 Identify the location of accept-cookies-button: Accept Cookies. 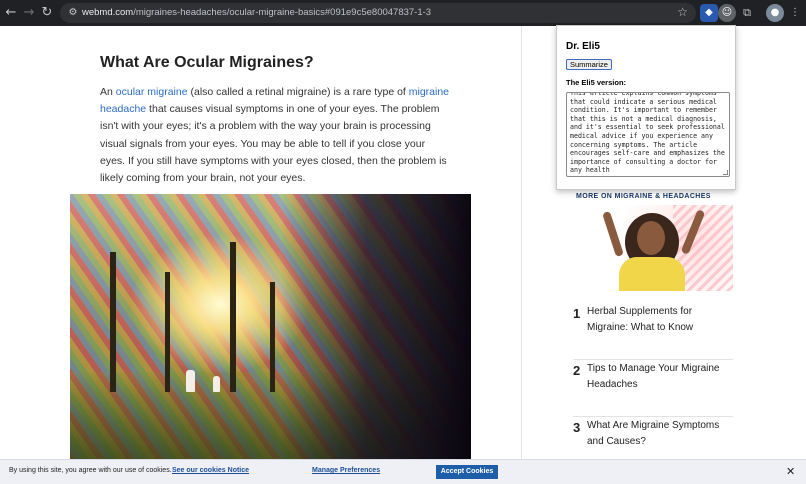
(467, 472).